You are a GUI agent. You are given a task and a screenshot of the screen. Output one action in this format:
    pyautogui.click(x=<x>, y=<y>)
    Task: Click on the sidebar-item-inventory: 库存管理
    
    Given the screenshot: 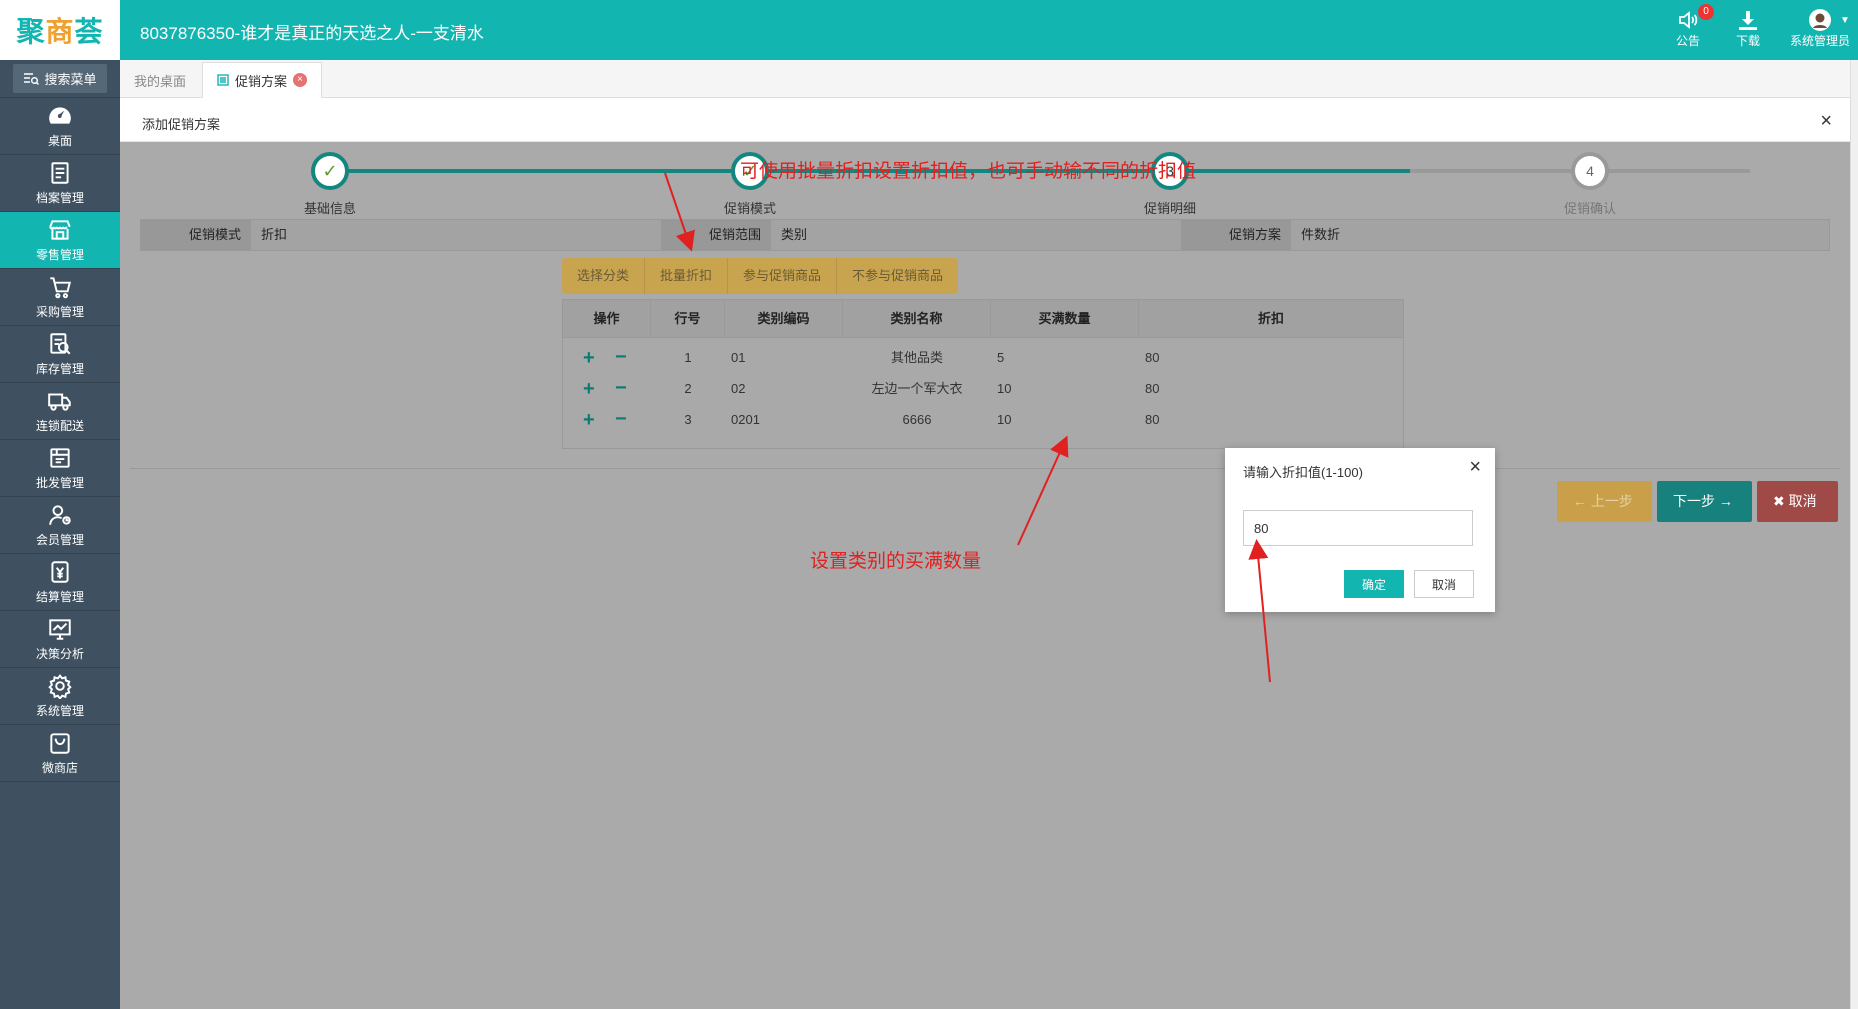 What is the action you would take?
    pyautogui.click(x=60, y=354)
    